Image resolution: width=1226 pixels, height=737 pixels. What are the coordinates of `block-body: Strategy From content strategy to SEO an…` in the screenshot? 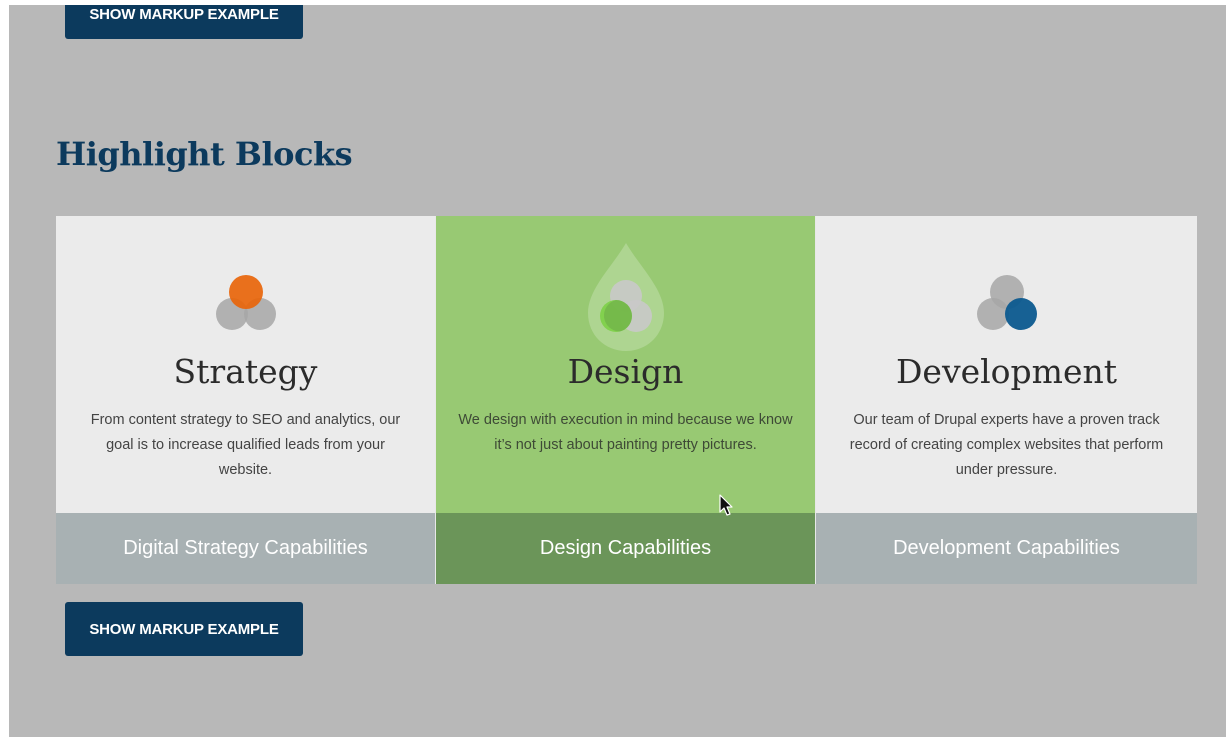 It's located at (245, 364).